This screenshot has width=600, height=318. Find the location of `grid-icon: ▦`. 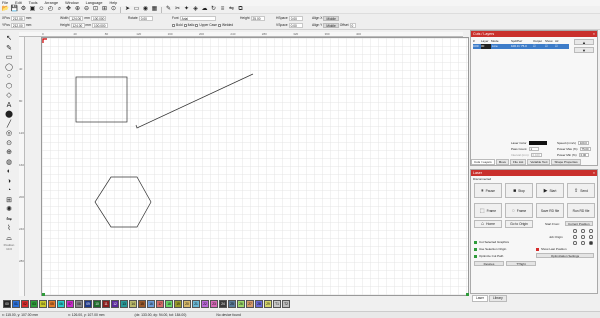

grid-icon: ▦ is located at coordinates (154, 9).